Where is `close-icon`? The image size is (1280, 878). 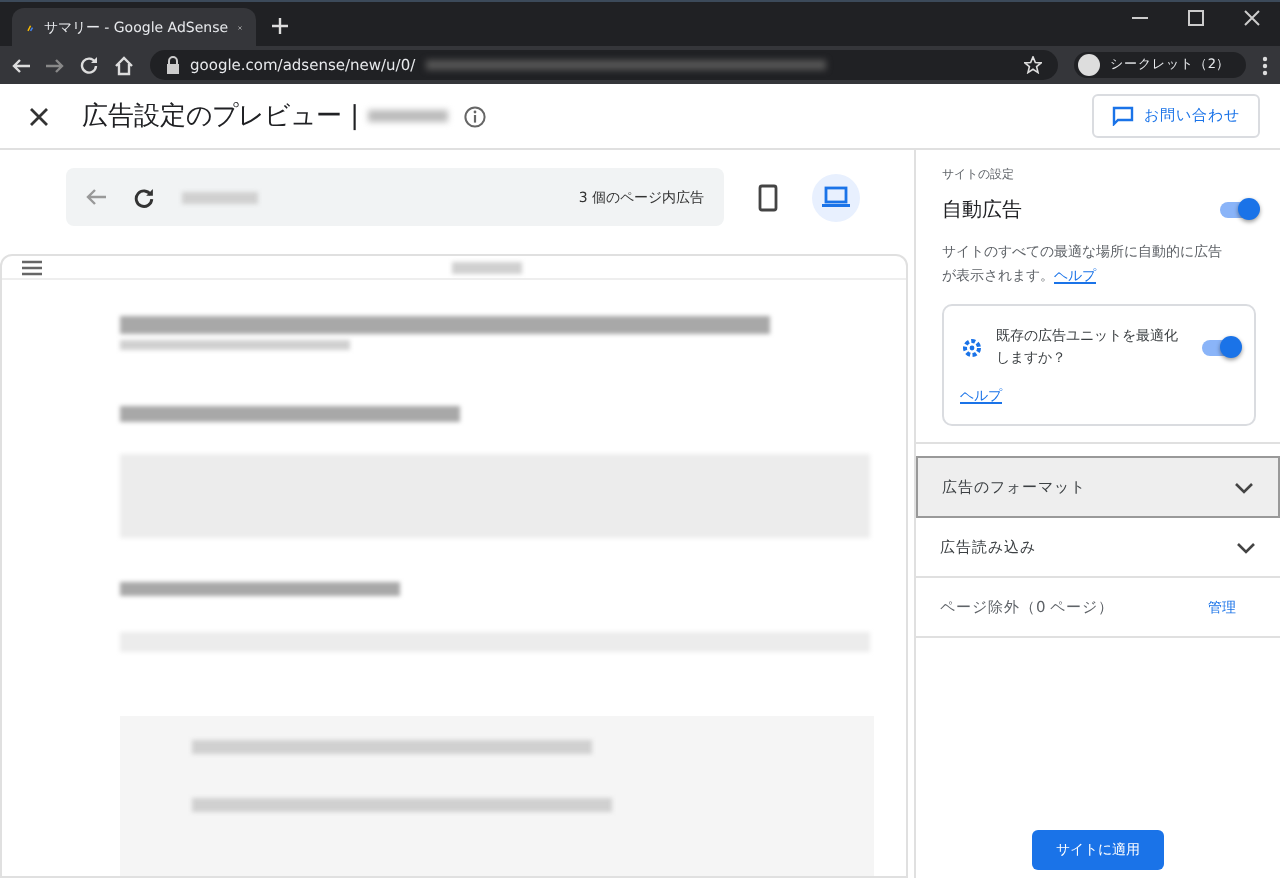 close-icon is located at coordinates (39, 116).